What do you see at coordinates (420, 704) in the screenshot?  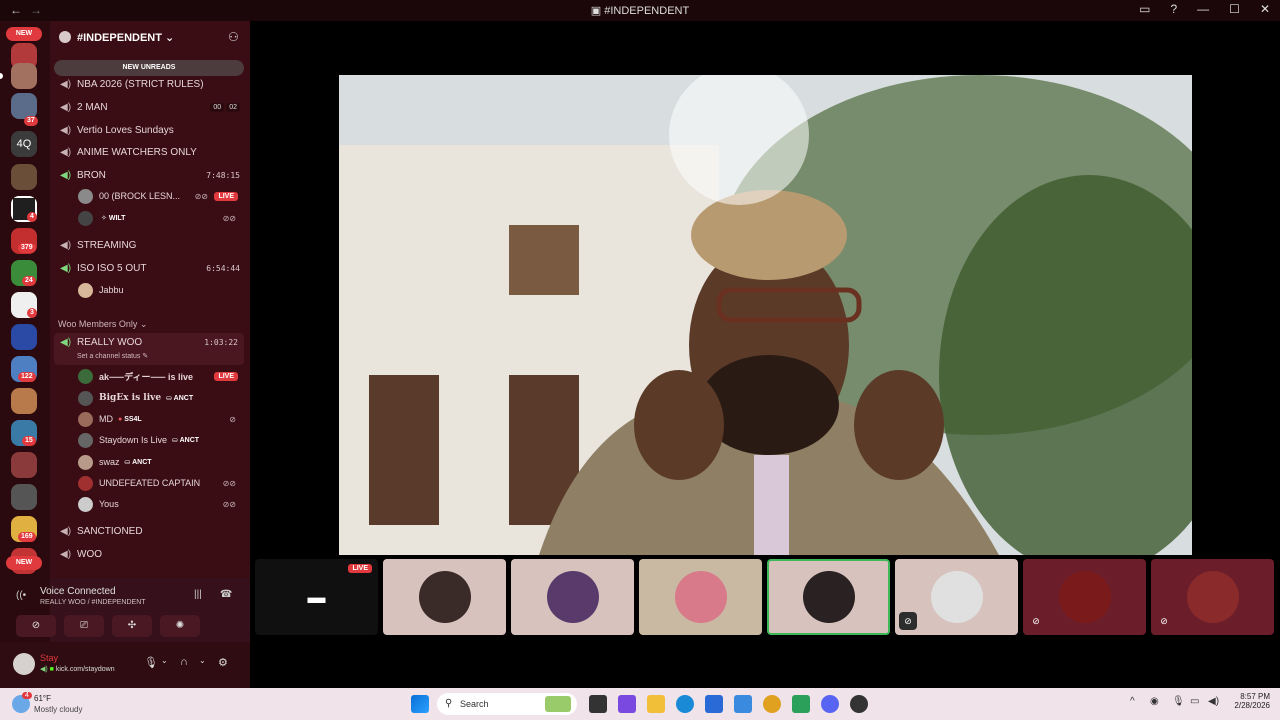 I see `windows-start-icon` at bounding box center [420, 704].